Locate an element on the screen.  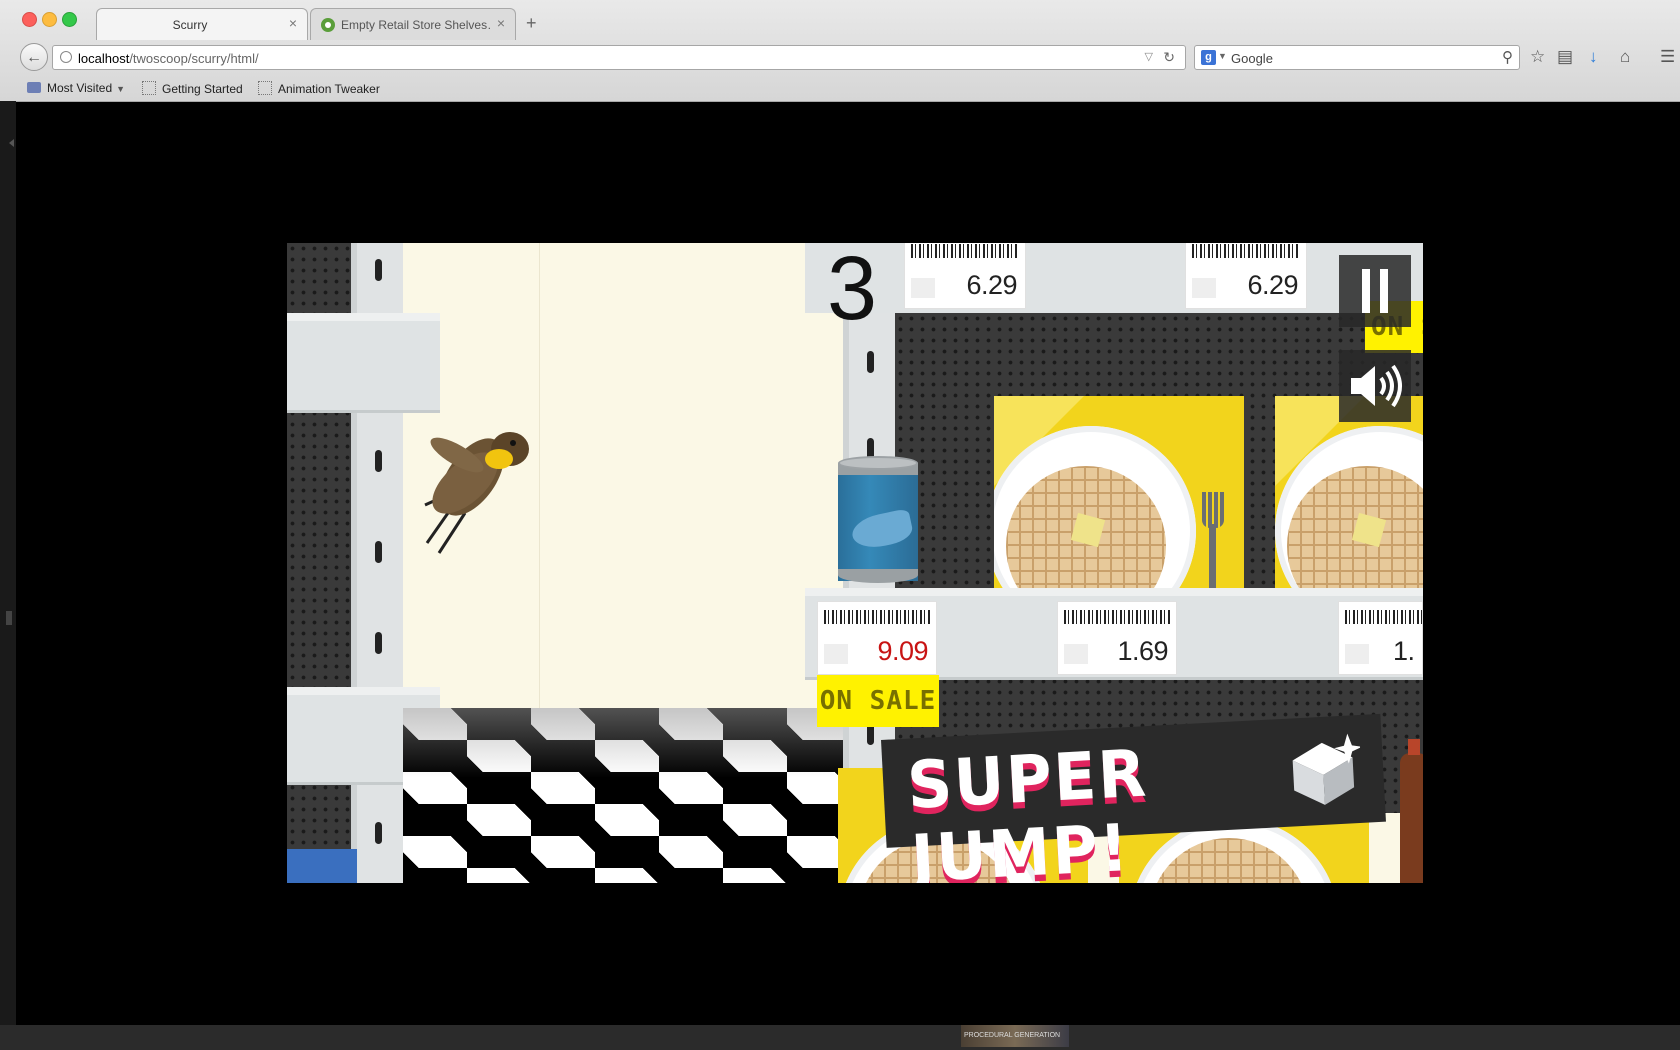
price-tag: 9.09 is located at coordinates (877, 638).